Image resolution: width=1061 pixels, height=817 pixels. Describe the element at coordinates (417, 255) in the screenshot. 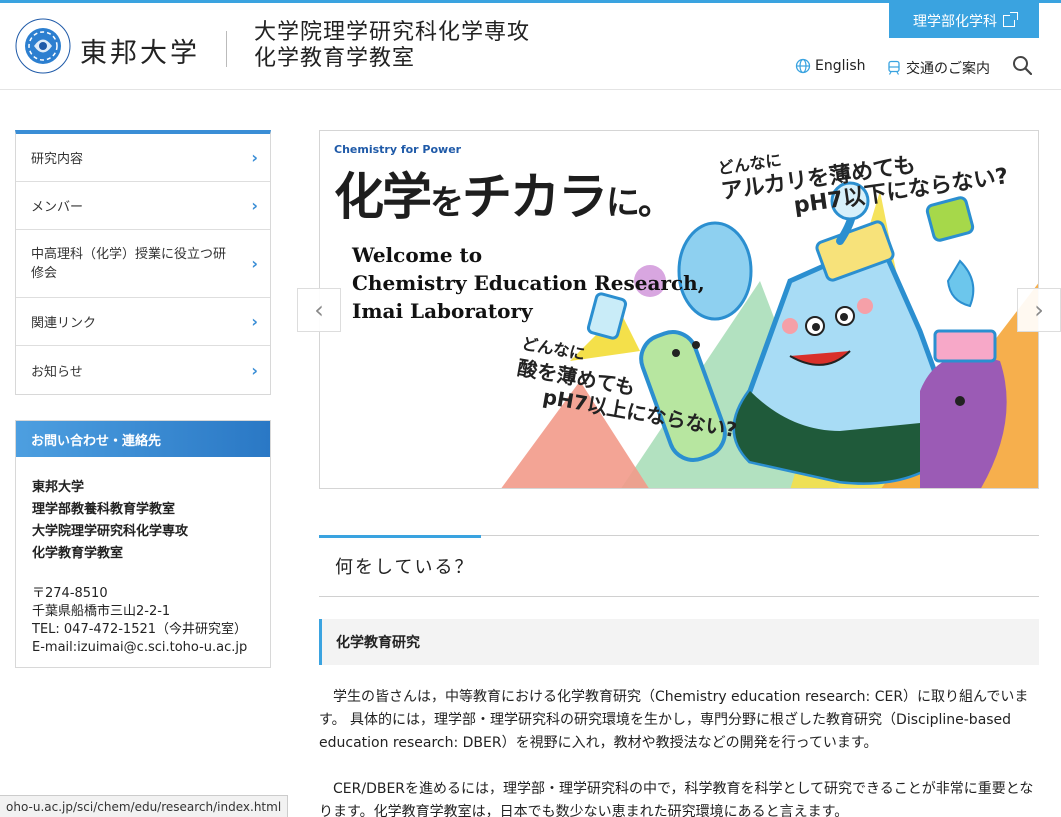

I see `slide-welcome-line: Welcome to` at that location.